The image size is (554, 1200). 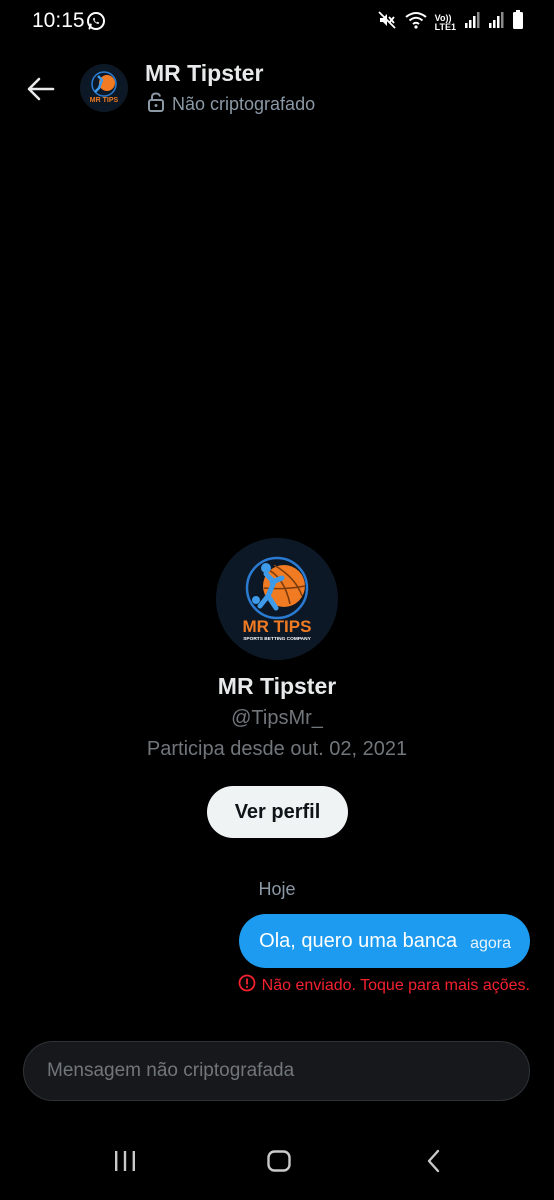 I want to click on profile-joined-date: Participa desde out. 02, 2021, so click(x=277, y=749).